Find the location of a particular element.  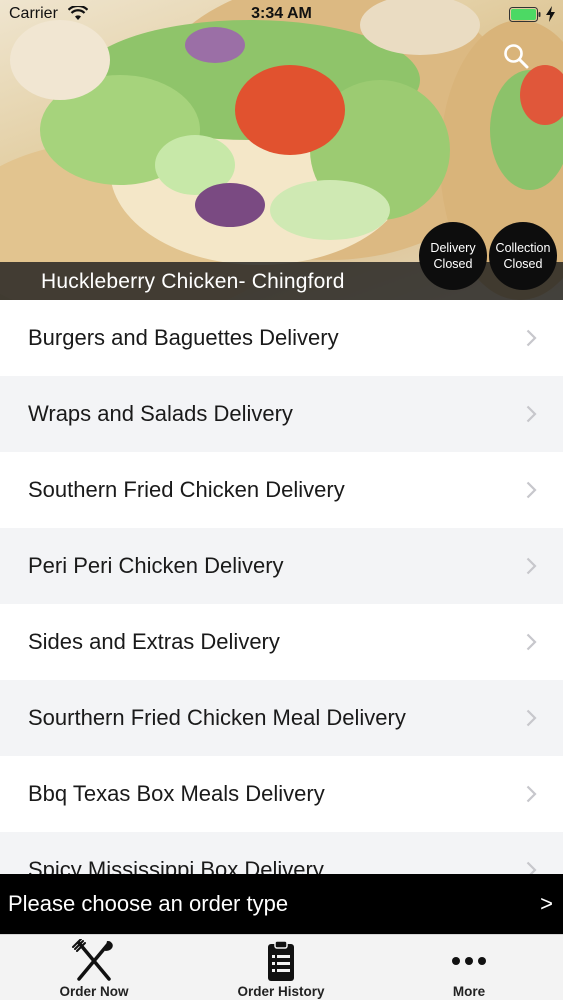

status-time: 3:34 AM is located at coordinates (281, 13).